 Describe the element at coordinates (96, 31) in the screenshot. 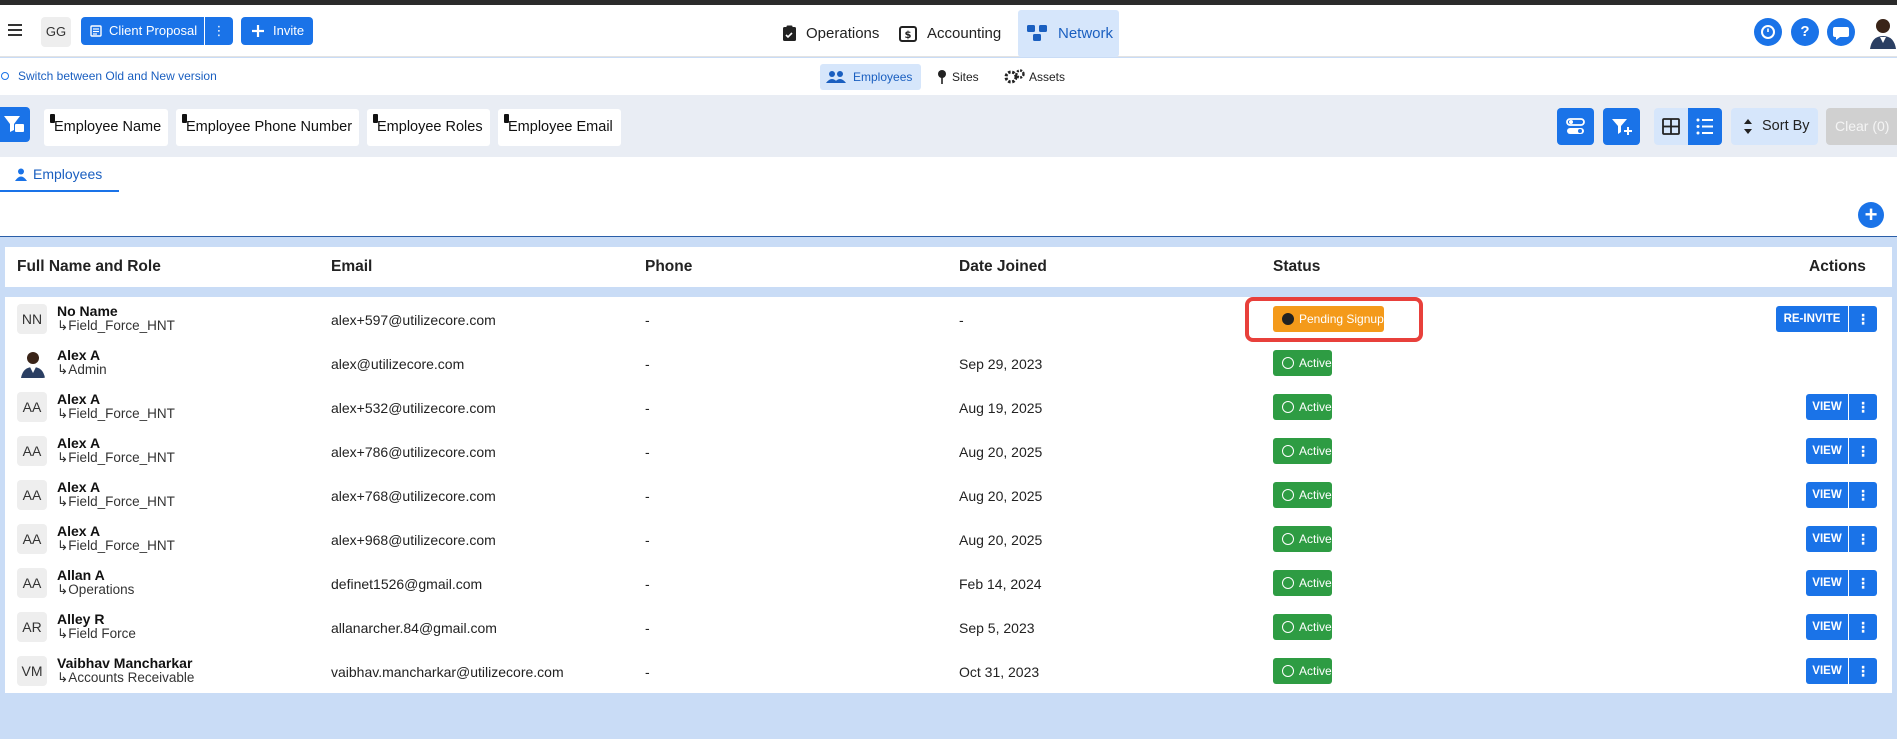

I see `document-icon` at that location.